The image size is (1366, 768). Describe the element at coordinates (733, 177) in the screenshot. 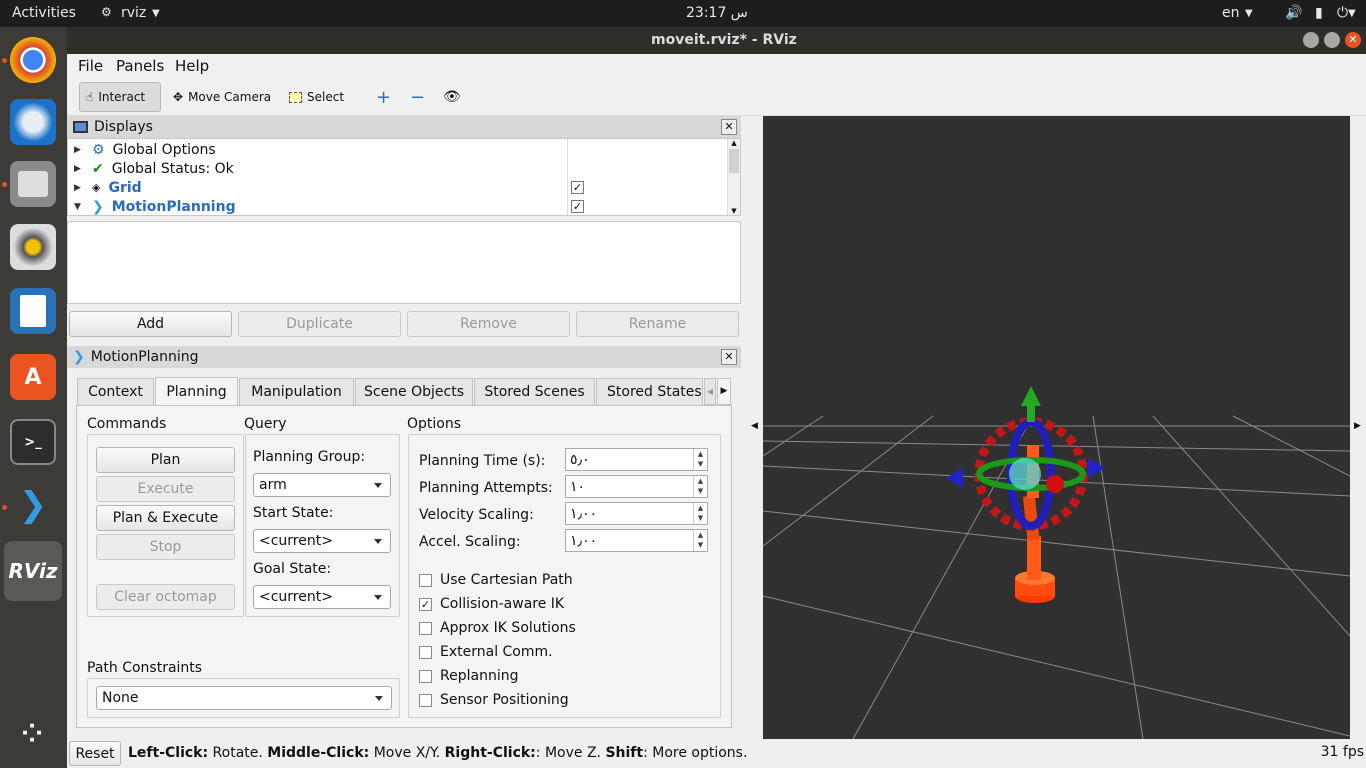

I see `tree-scrollbar: ▲ ▼` at that location.